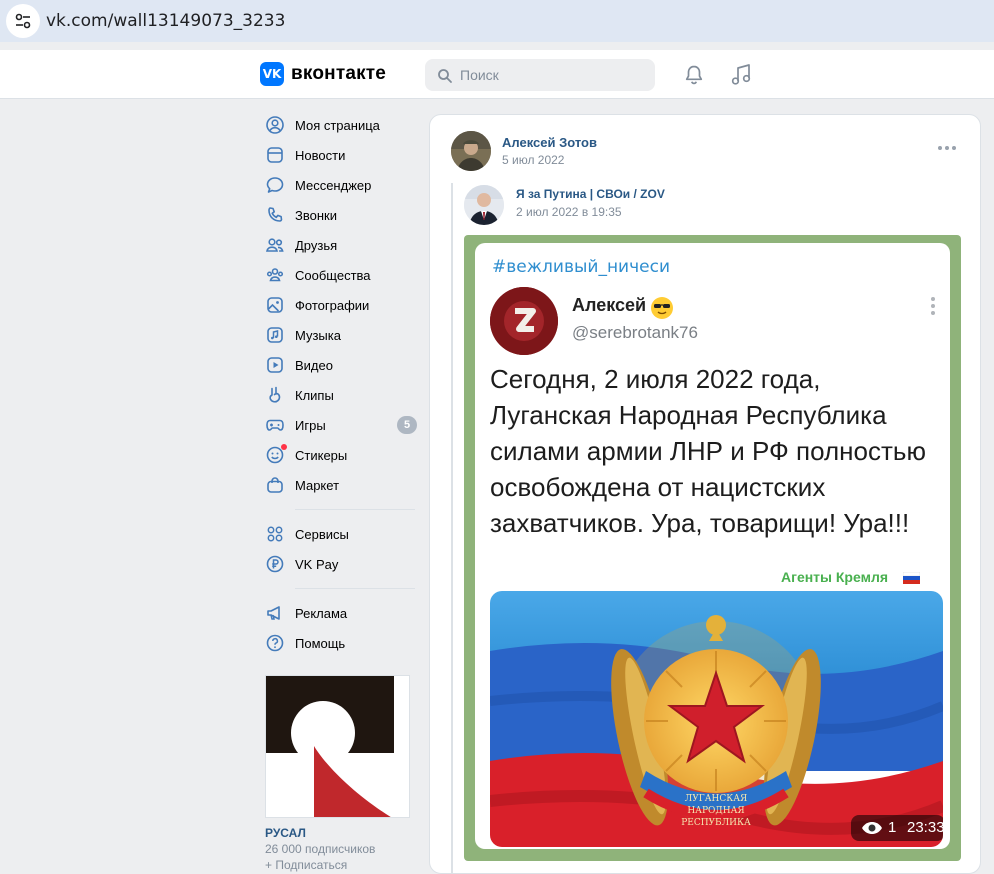 The width and height of the screenshot is (994, 874). I want to click on source-avatar, so click(484, 205).